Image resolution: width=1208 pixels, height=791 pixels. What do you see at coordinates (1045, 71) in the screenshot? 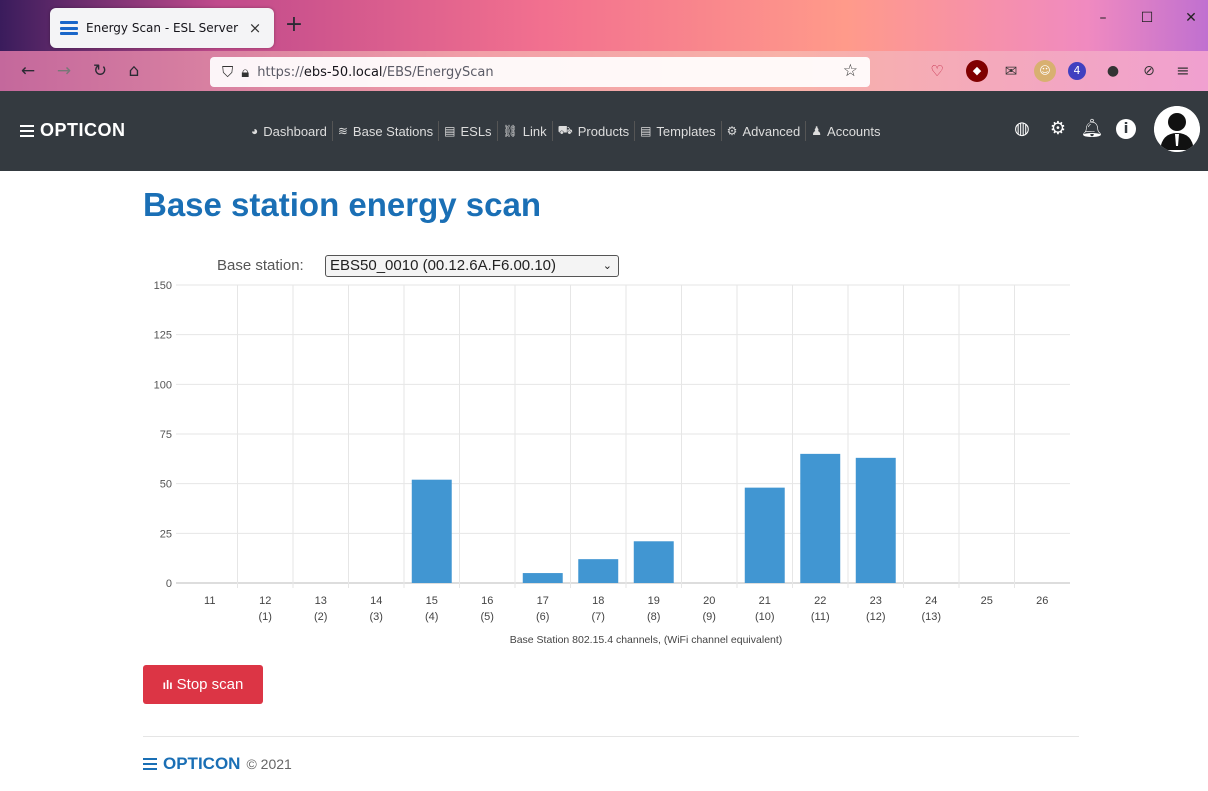
I see `monkey-icon: ☺` at bounding box center [1045, 71].